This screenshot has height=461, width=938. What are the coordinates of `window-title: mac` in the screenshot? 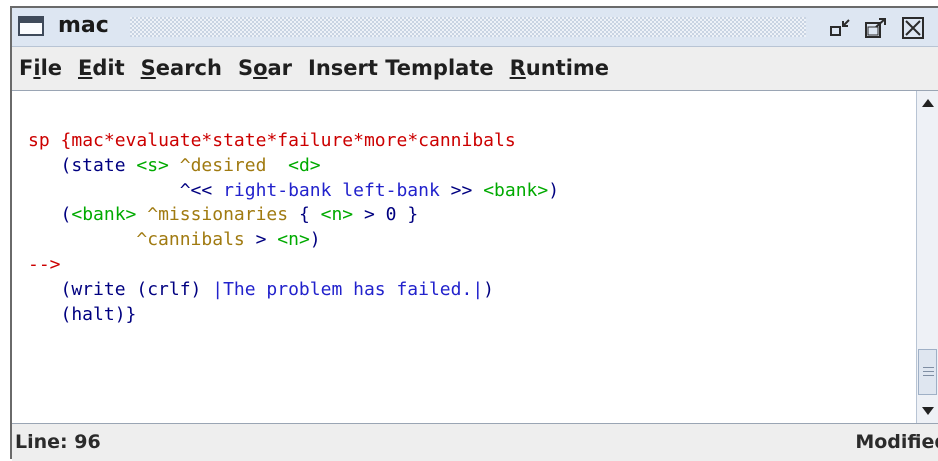 It's located at (83, 25).